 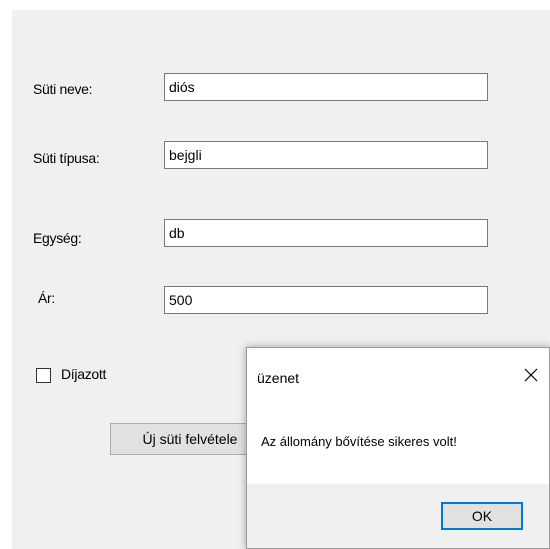 I want to click on close-icon, so click(x=531, y=375).